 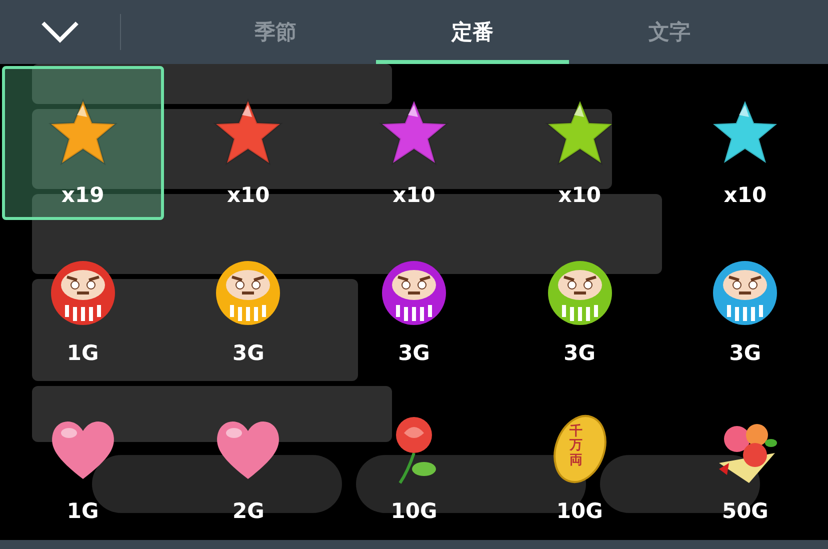 What do you see at coordinates (248, 511) in the screenshot?
I see `gift-price: 2G` at bounding box center [248, 511].